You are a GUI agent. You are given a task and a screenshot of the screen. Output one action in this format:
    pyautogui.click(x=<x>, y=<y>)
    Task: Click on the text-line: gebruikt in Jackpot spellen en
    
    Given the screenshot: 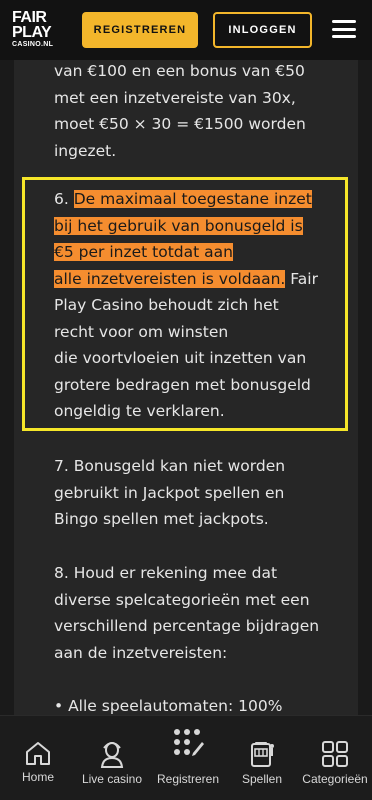 What is the action you would take?
    pyautogui.click(x=169, y=492)
    